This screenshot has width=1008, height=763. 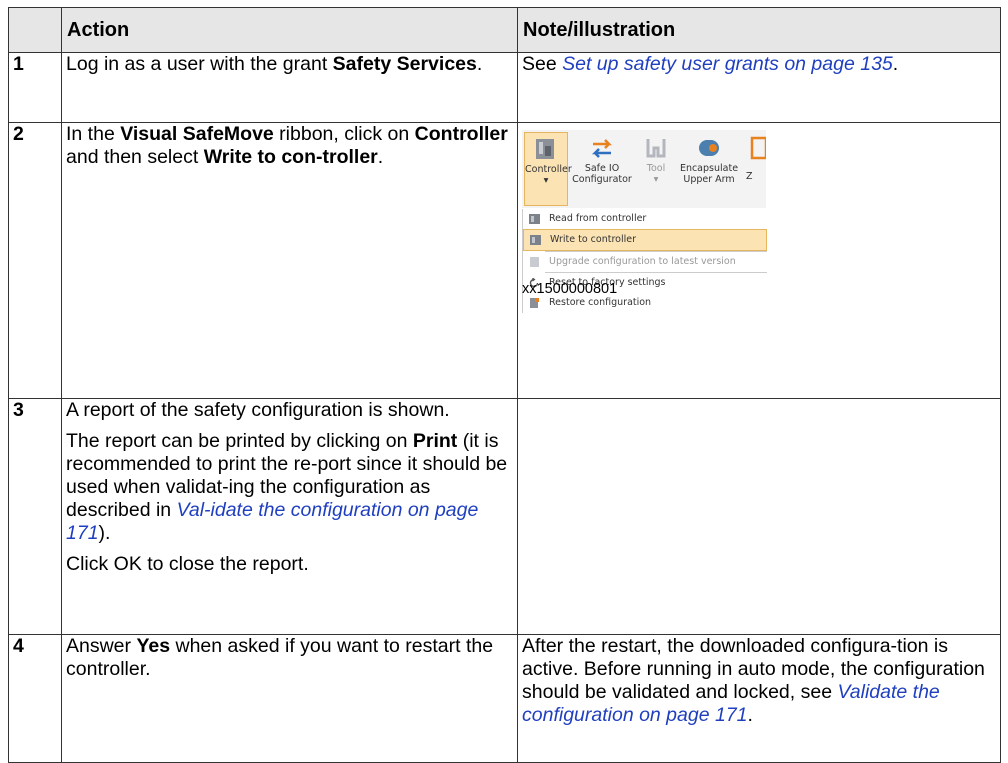 What do you see at coordinates (602, 179) in the screenshot?
I see `button-label: Configurator` at bounding box center [602, 179].